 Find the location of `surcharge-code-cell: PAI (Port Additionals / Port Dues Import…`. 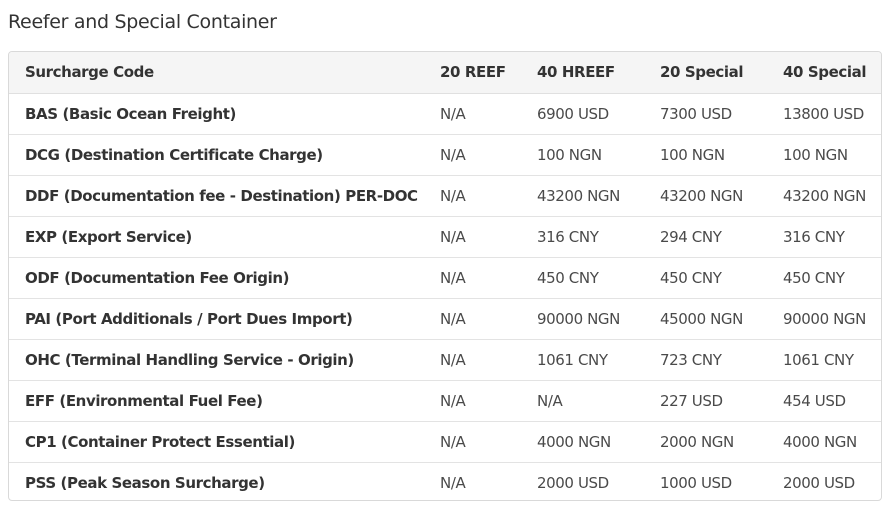

surcharge-code-cell: PAI (Port Additionals / Port Dues Import… is located at coordinates (216, 319).